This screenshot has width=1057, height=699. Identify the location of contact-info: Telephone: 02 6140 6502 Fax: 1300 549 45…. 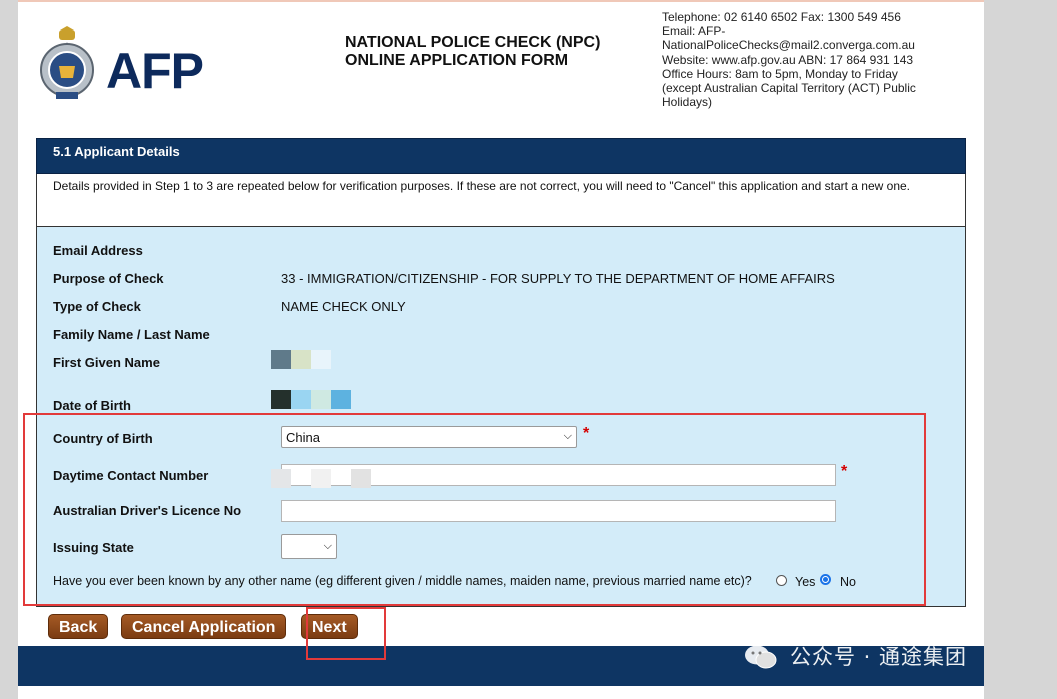
(812, 59).